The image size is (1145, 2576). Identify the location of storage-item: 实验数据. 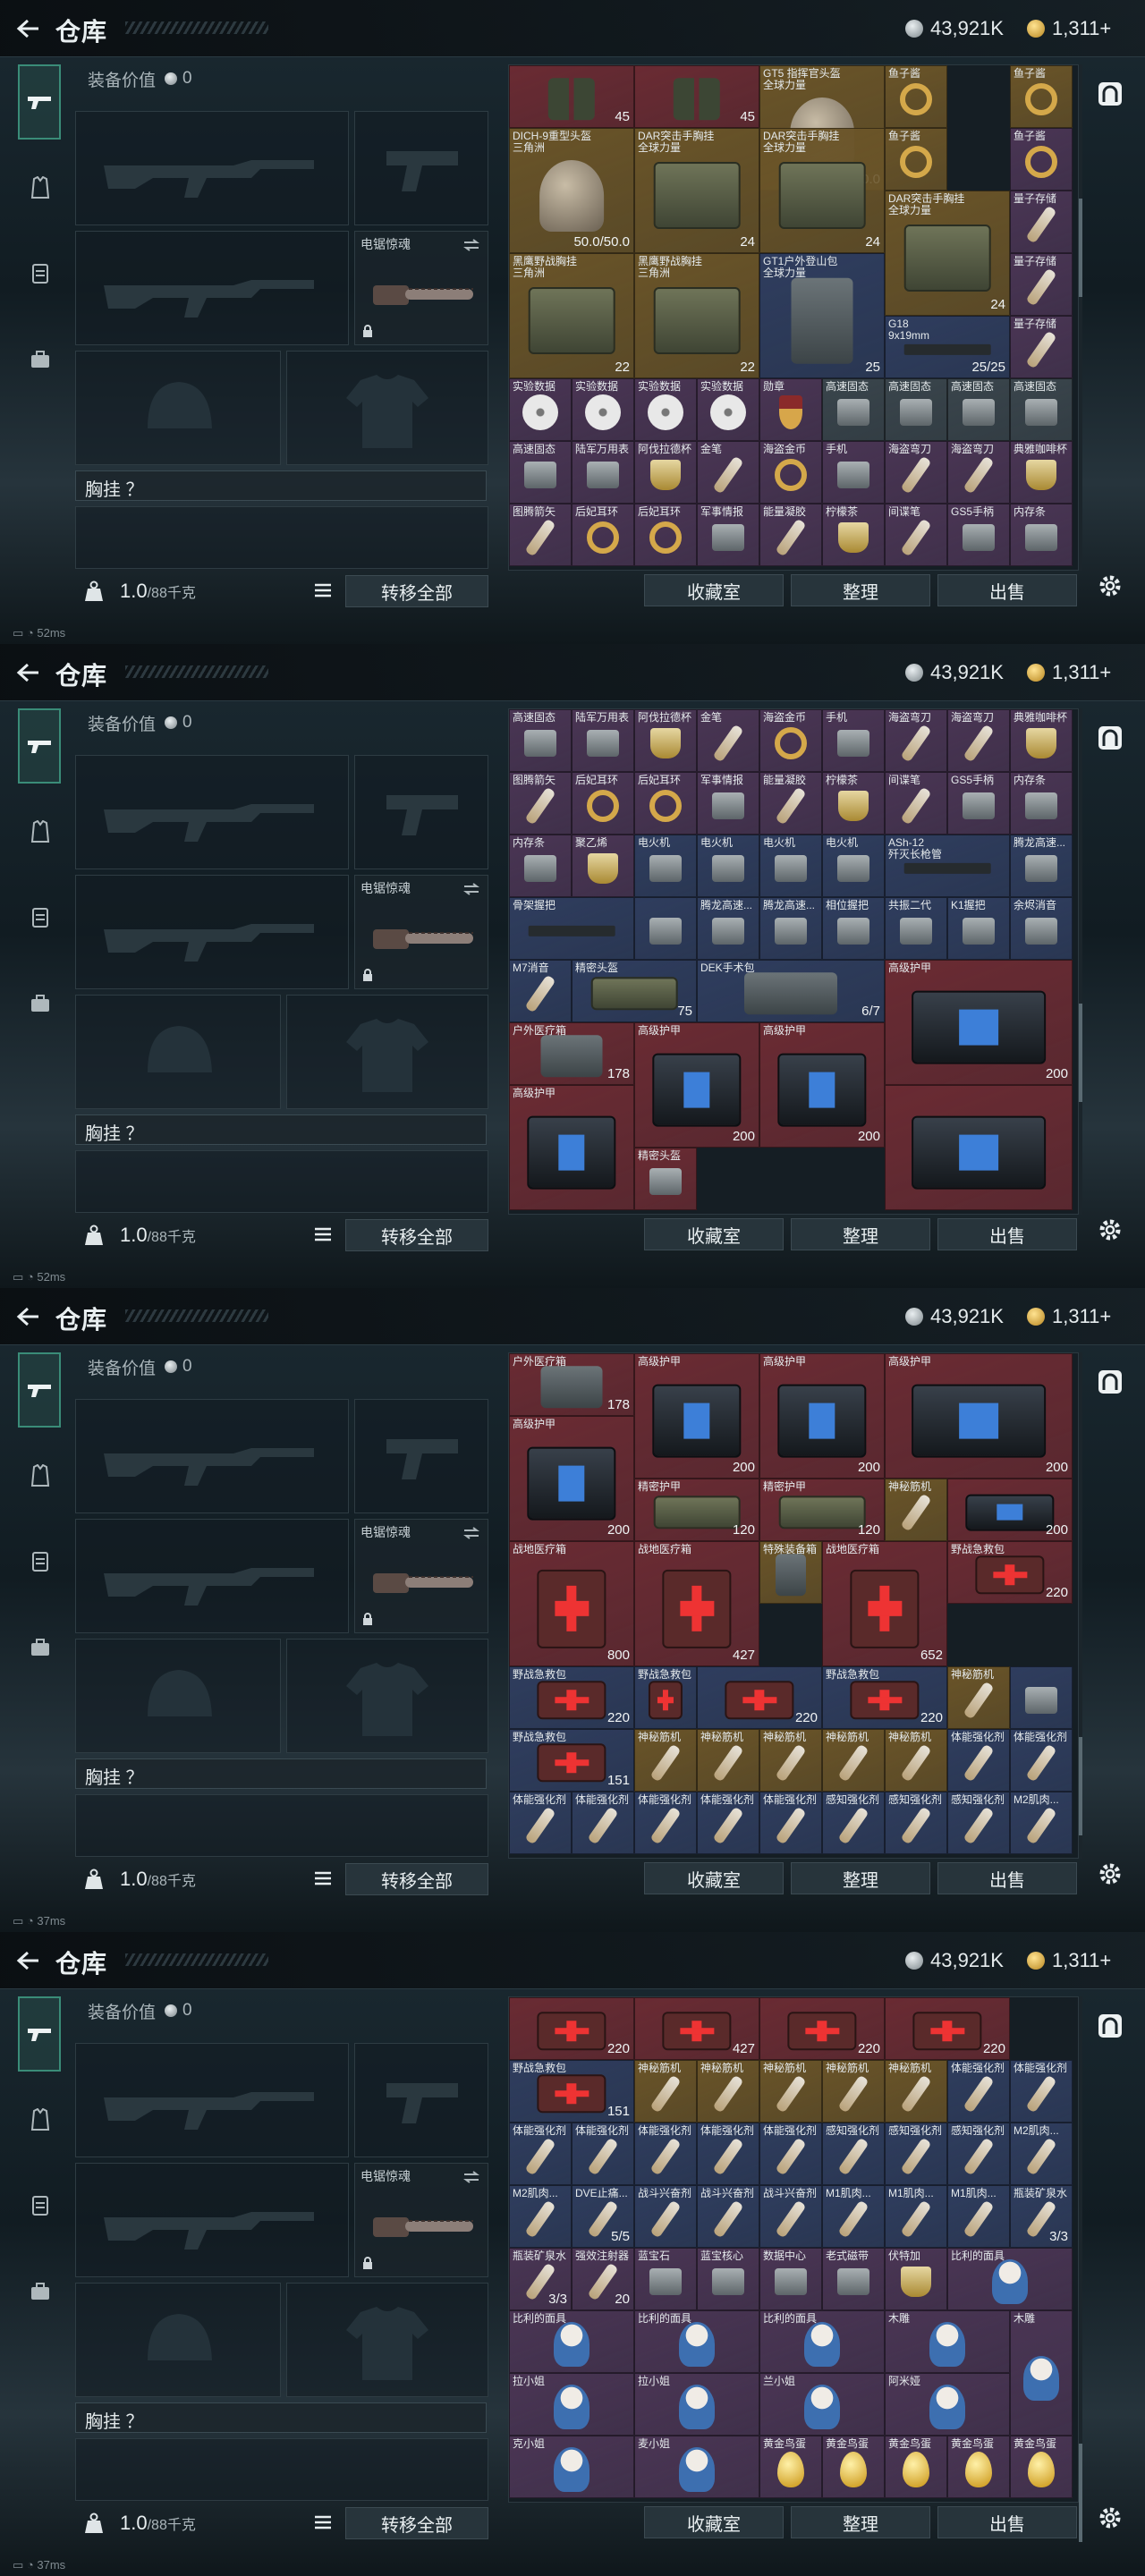
(540, 409).